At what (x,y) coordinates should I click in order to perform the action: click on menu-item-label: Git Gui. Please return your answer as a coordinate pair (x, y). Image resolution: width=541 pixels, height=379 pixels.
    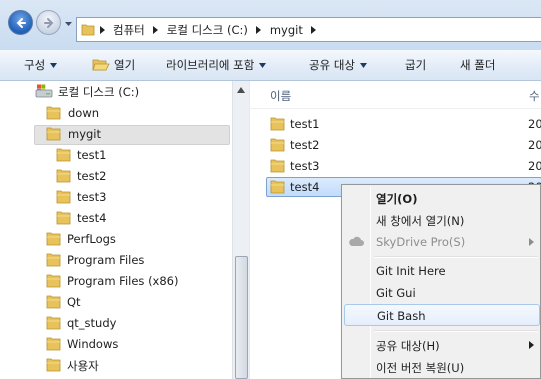
    Looking at the image, I should click on (396, 293).